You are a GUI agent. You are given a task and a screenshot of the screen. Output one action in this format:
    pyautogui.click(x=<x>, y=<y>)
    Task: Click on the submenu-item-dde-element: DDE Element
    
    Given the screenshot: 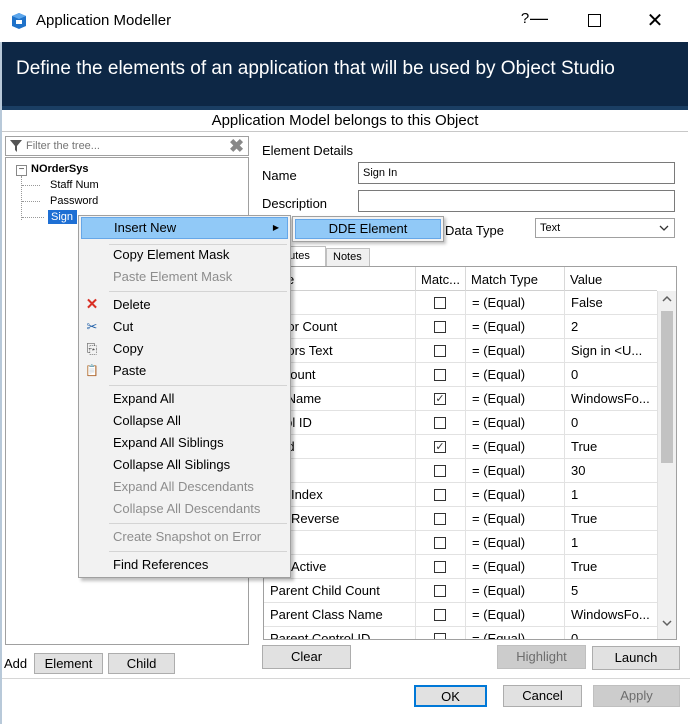 What is the action you would take?
    pyautogui.click(x=368, y=229)
    